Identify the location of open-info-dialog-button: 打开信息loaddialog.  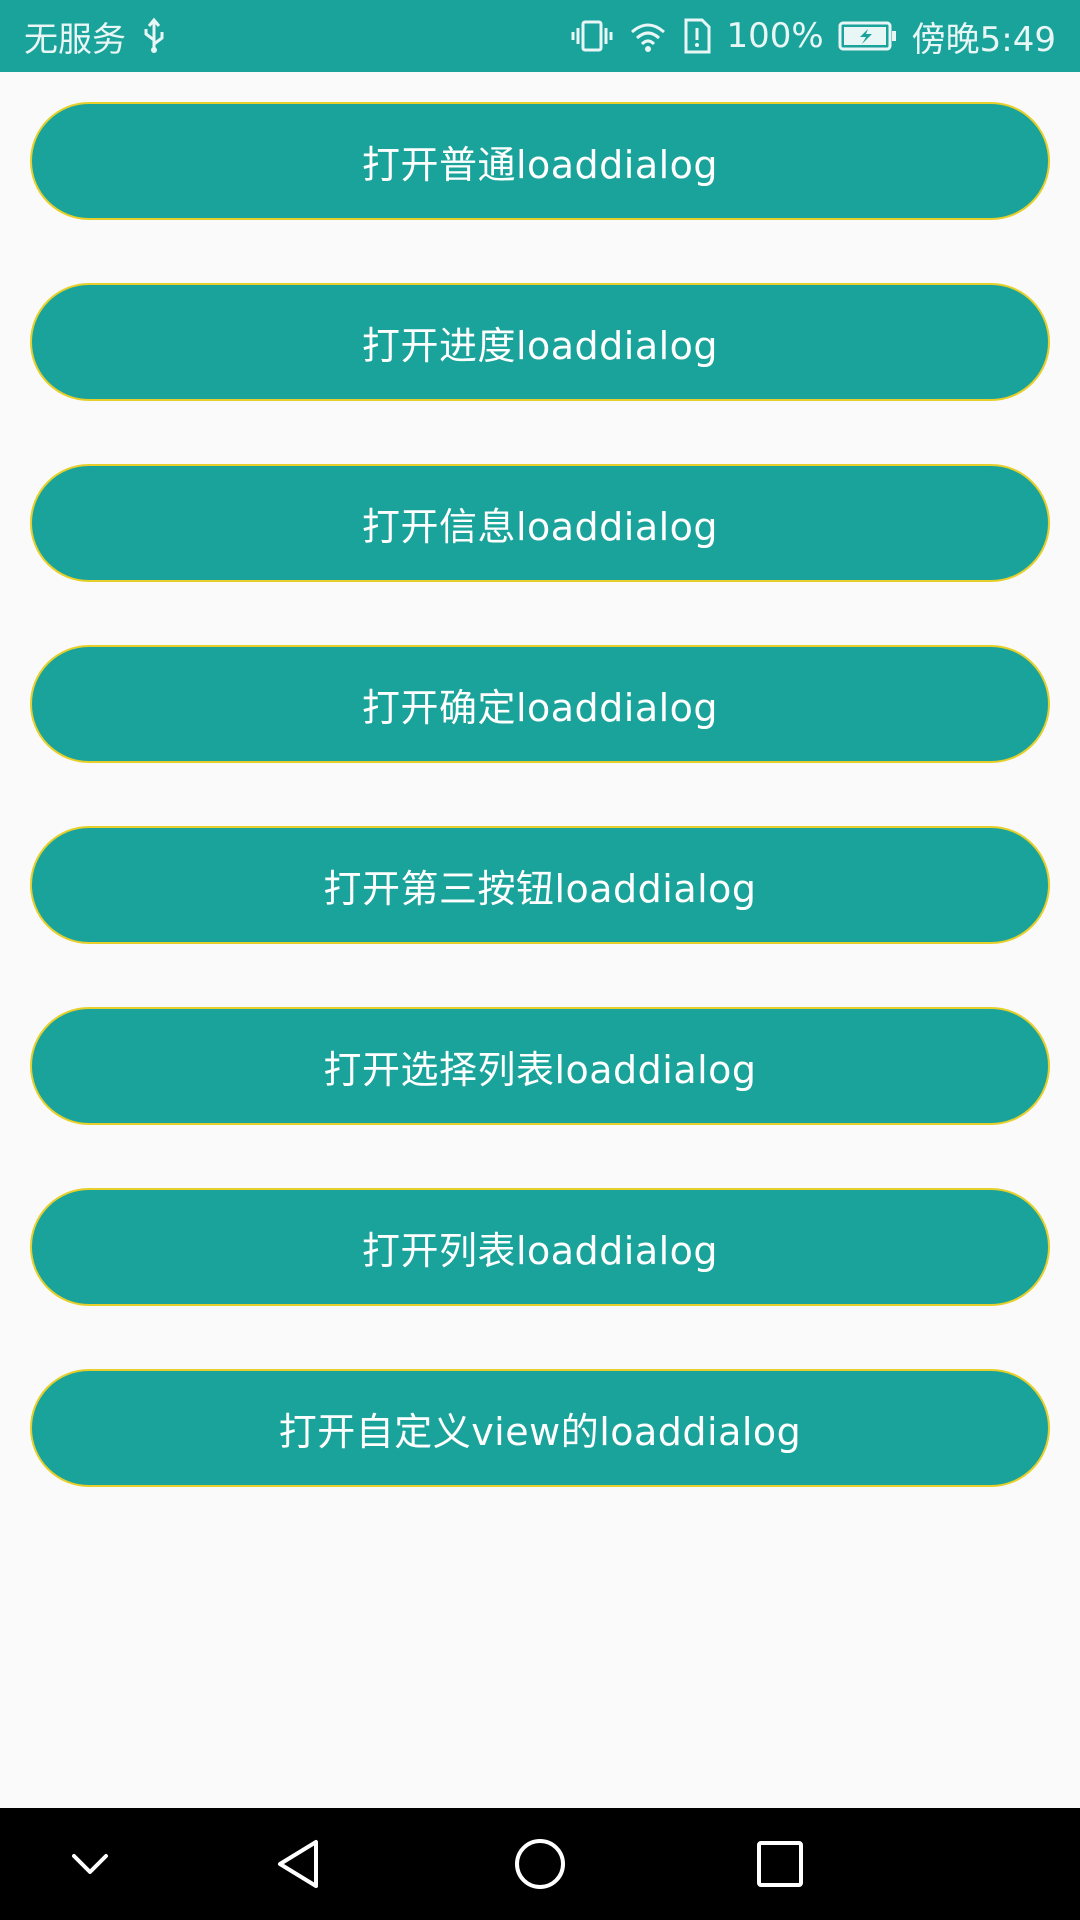
(540, 523).